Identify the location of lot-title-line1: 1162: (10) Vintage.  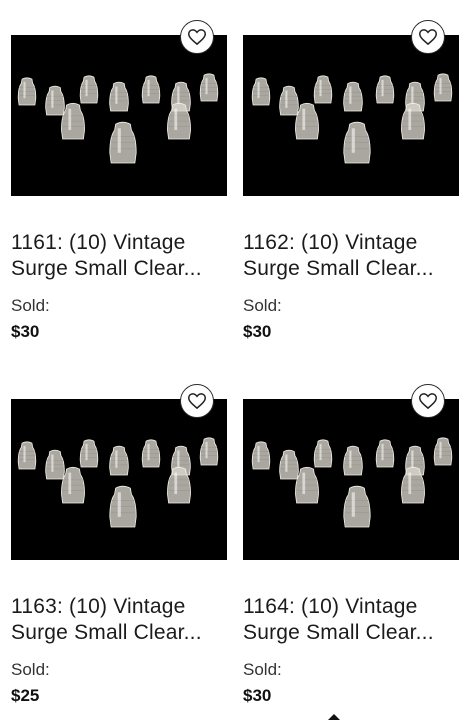
(330, 242).